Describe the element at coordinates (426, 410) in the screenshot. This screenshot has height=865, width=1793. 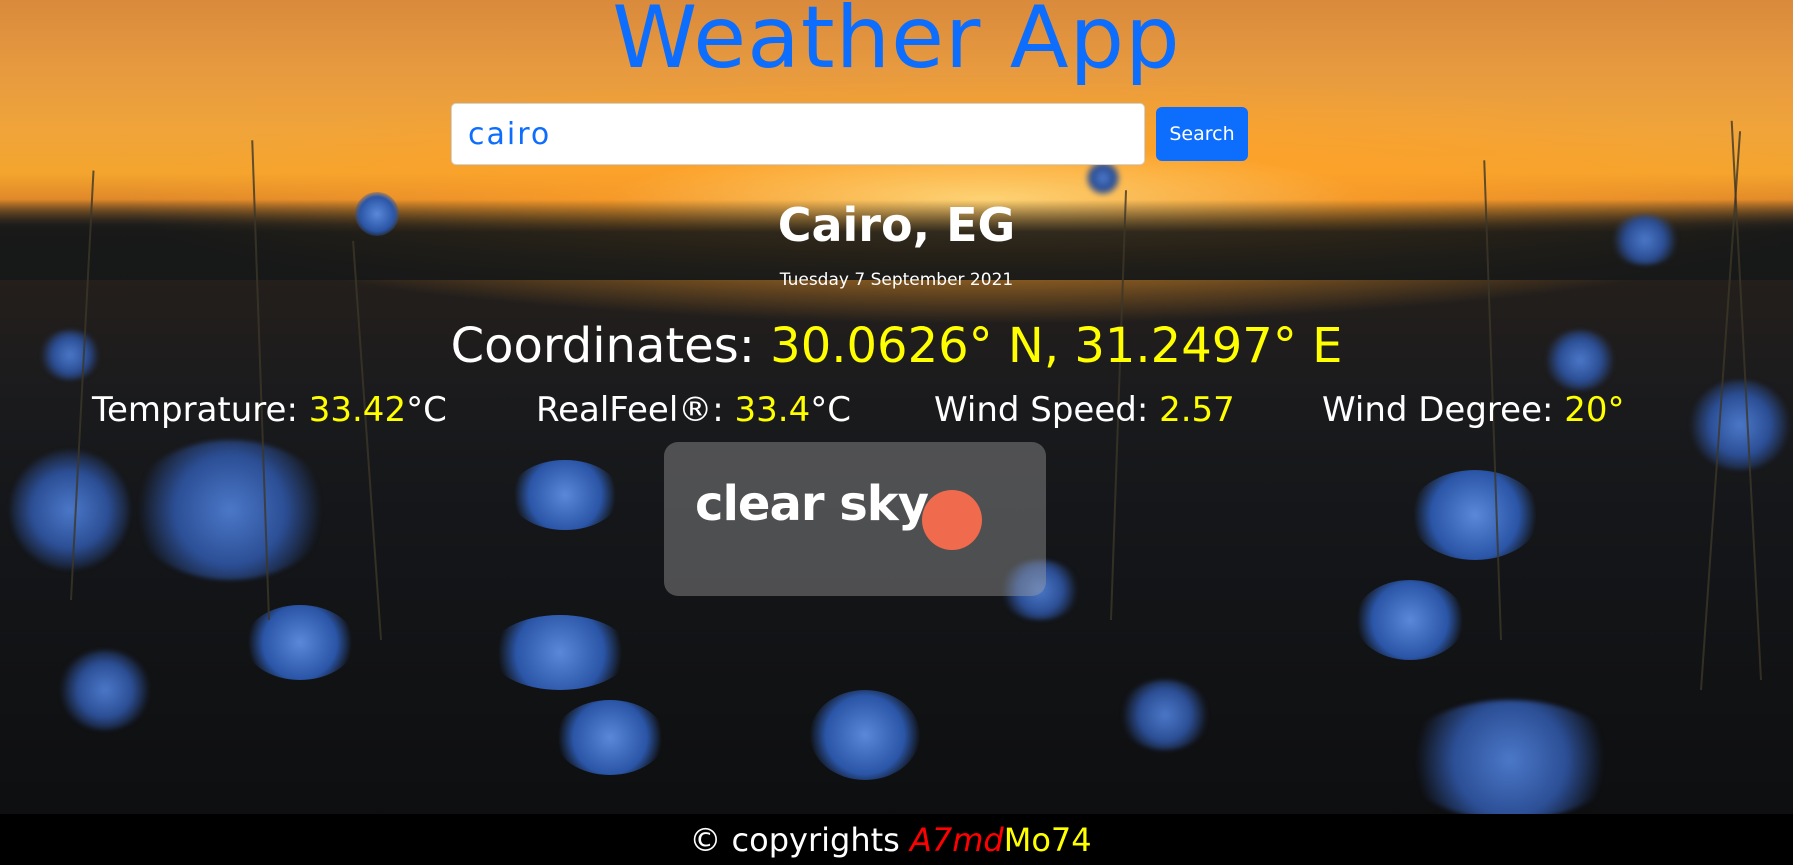
I see `temperature-unit: °C` at that location.